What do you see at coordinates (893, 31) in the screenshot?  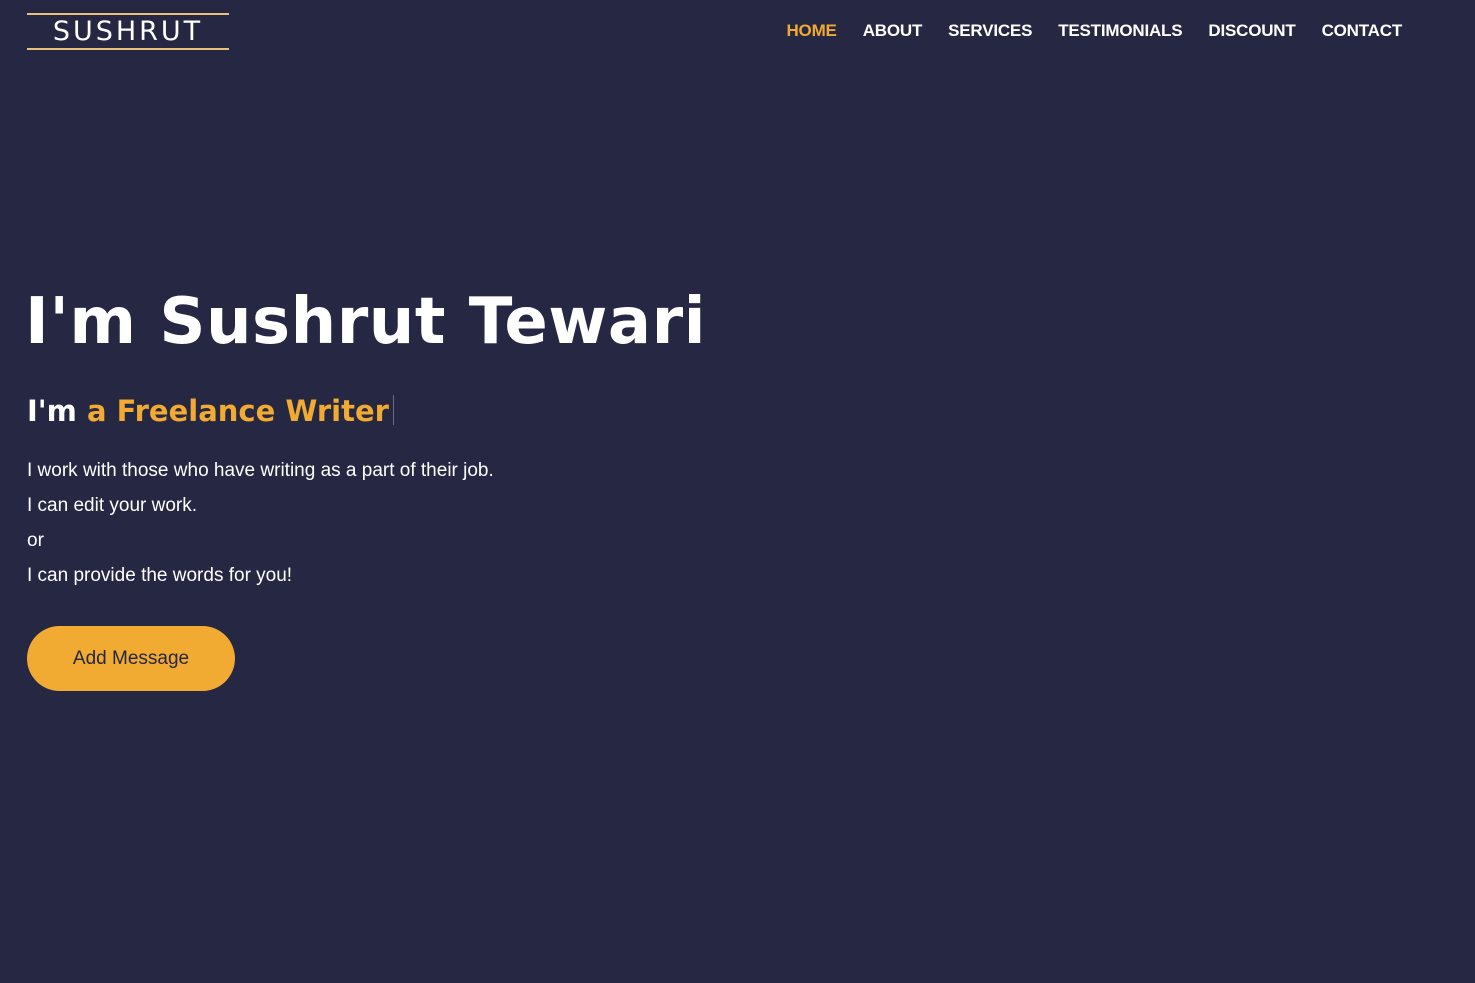 I see `nav-item-about: ABOUT` at bounding box center [893, 31].